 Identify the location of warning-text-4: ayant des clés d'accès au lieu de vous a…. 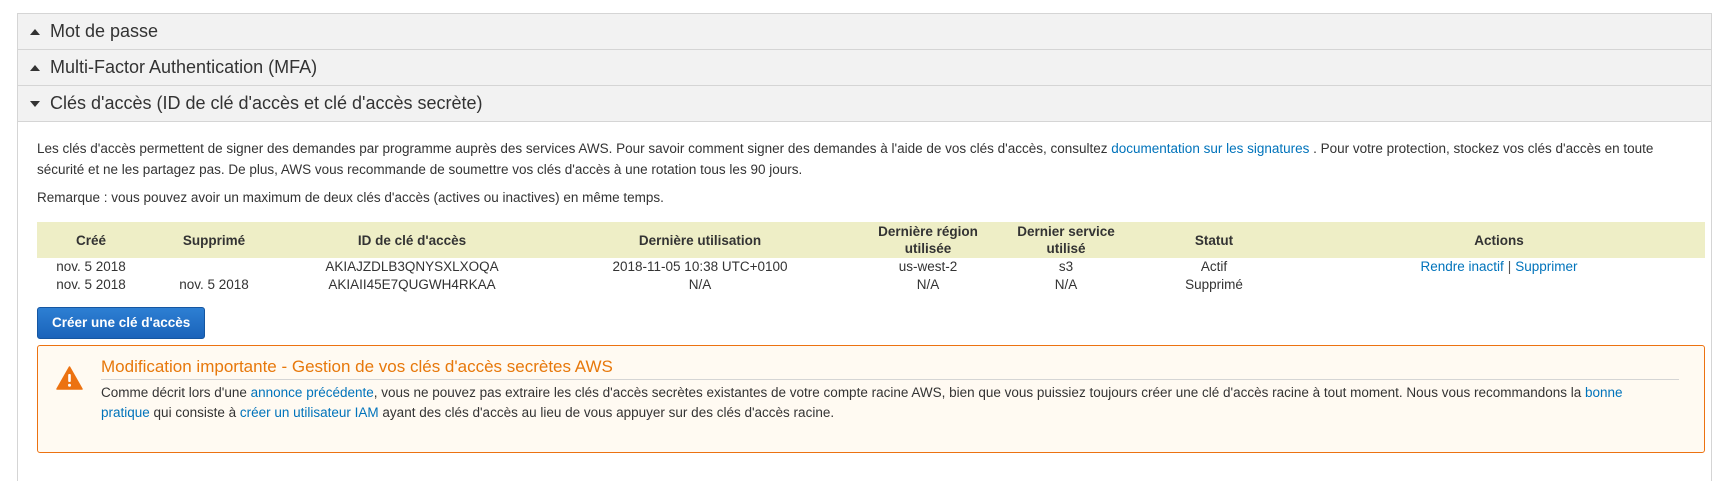
(606, 412).